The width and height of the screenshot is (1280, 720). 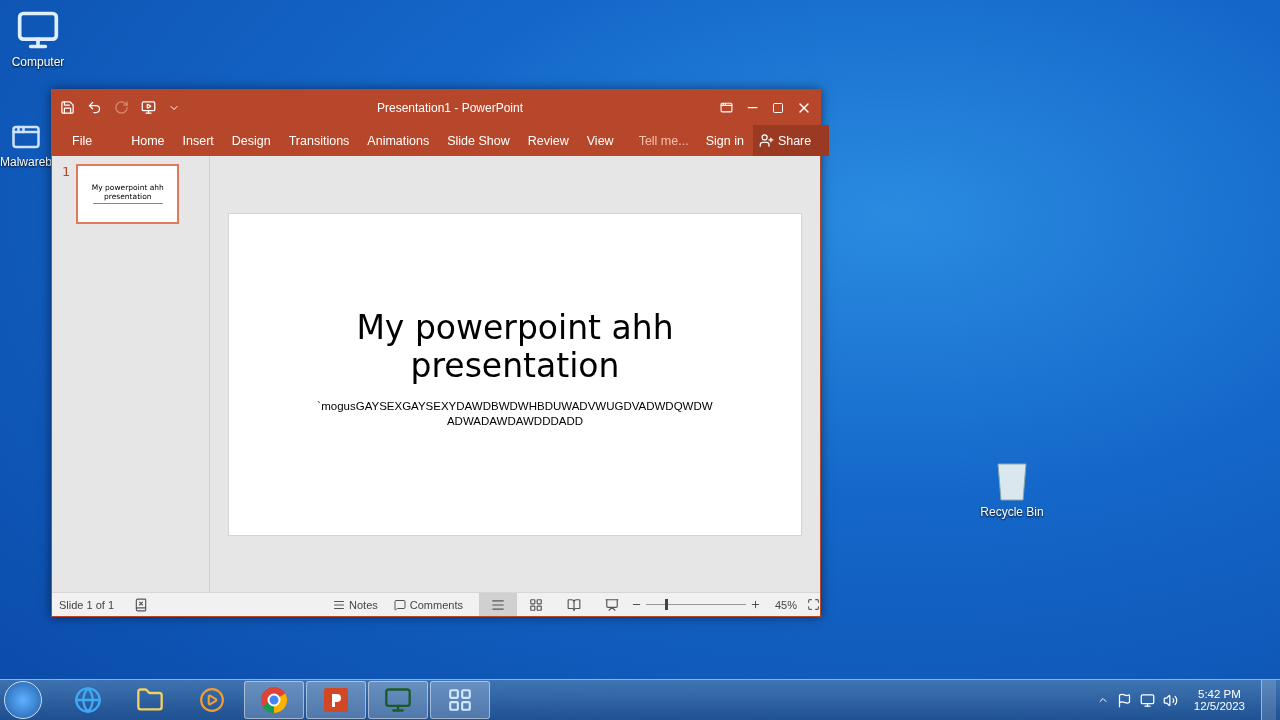 I want to click on desktop-icon-label: Malwareb, so click(x=26, y=162).